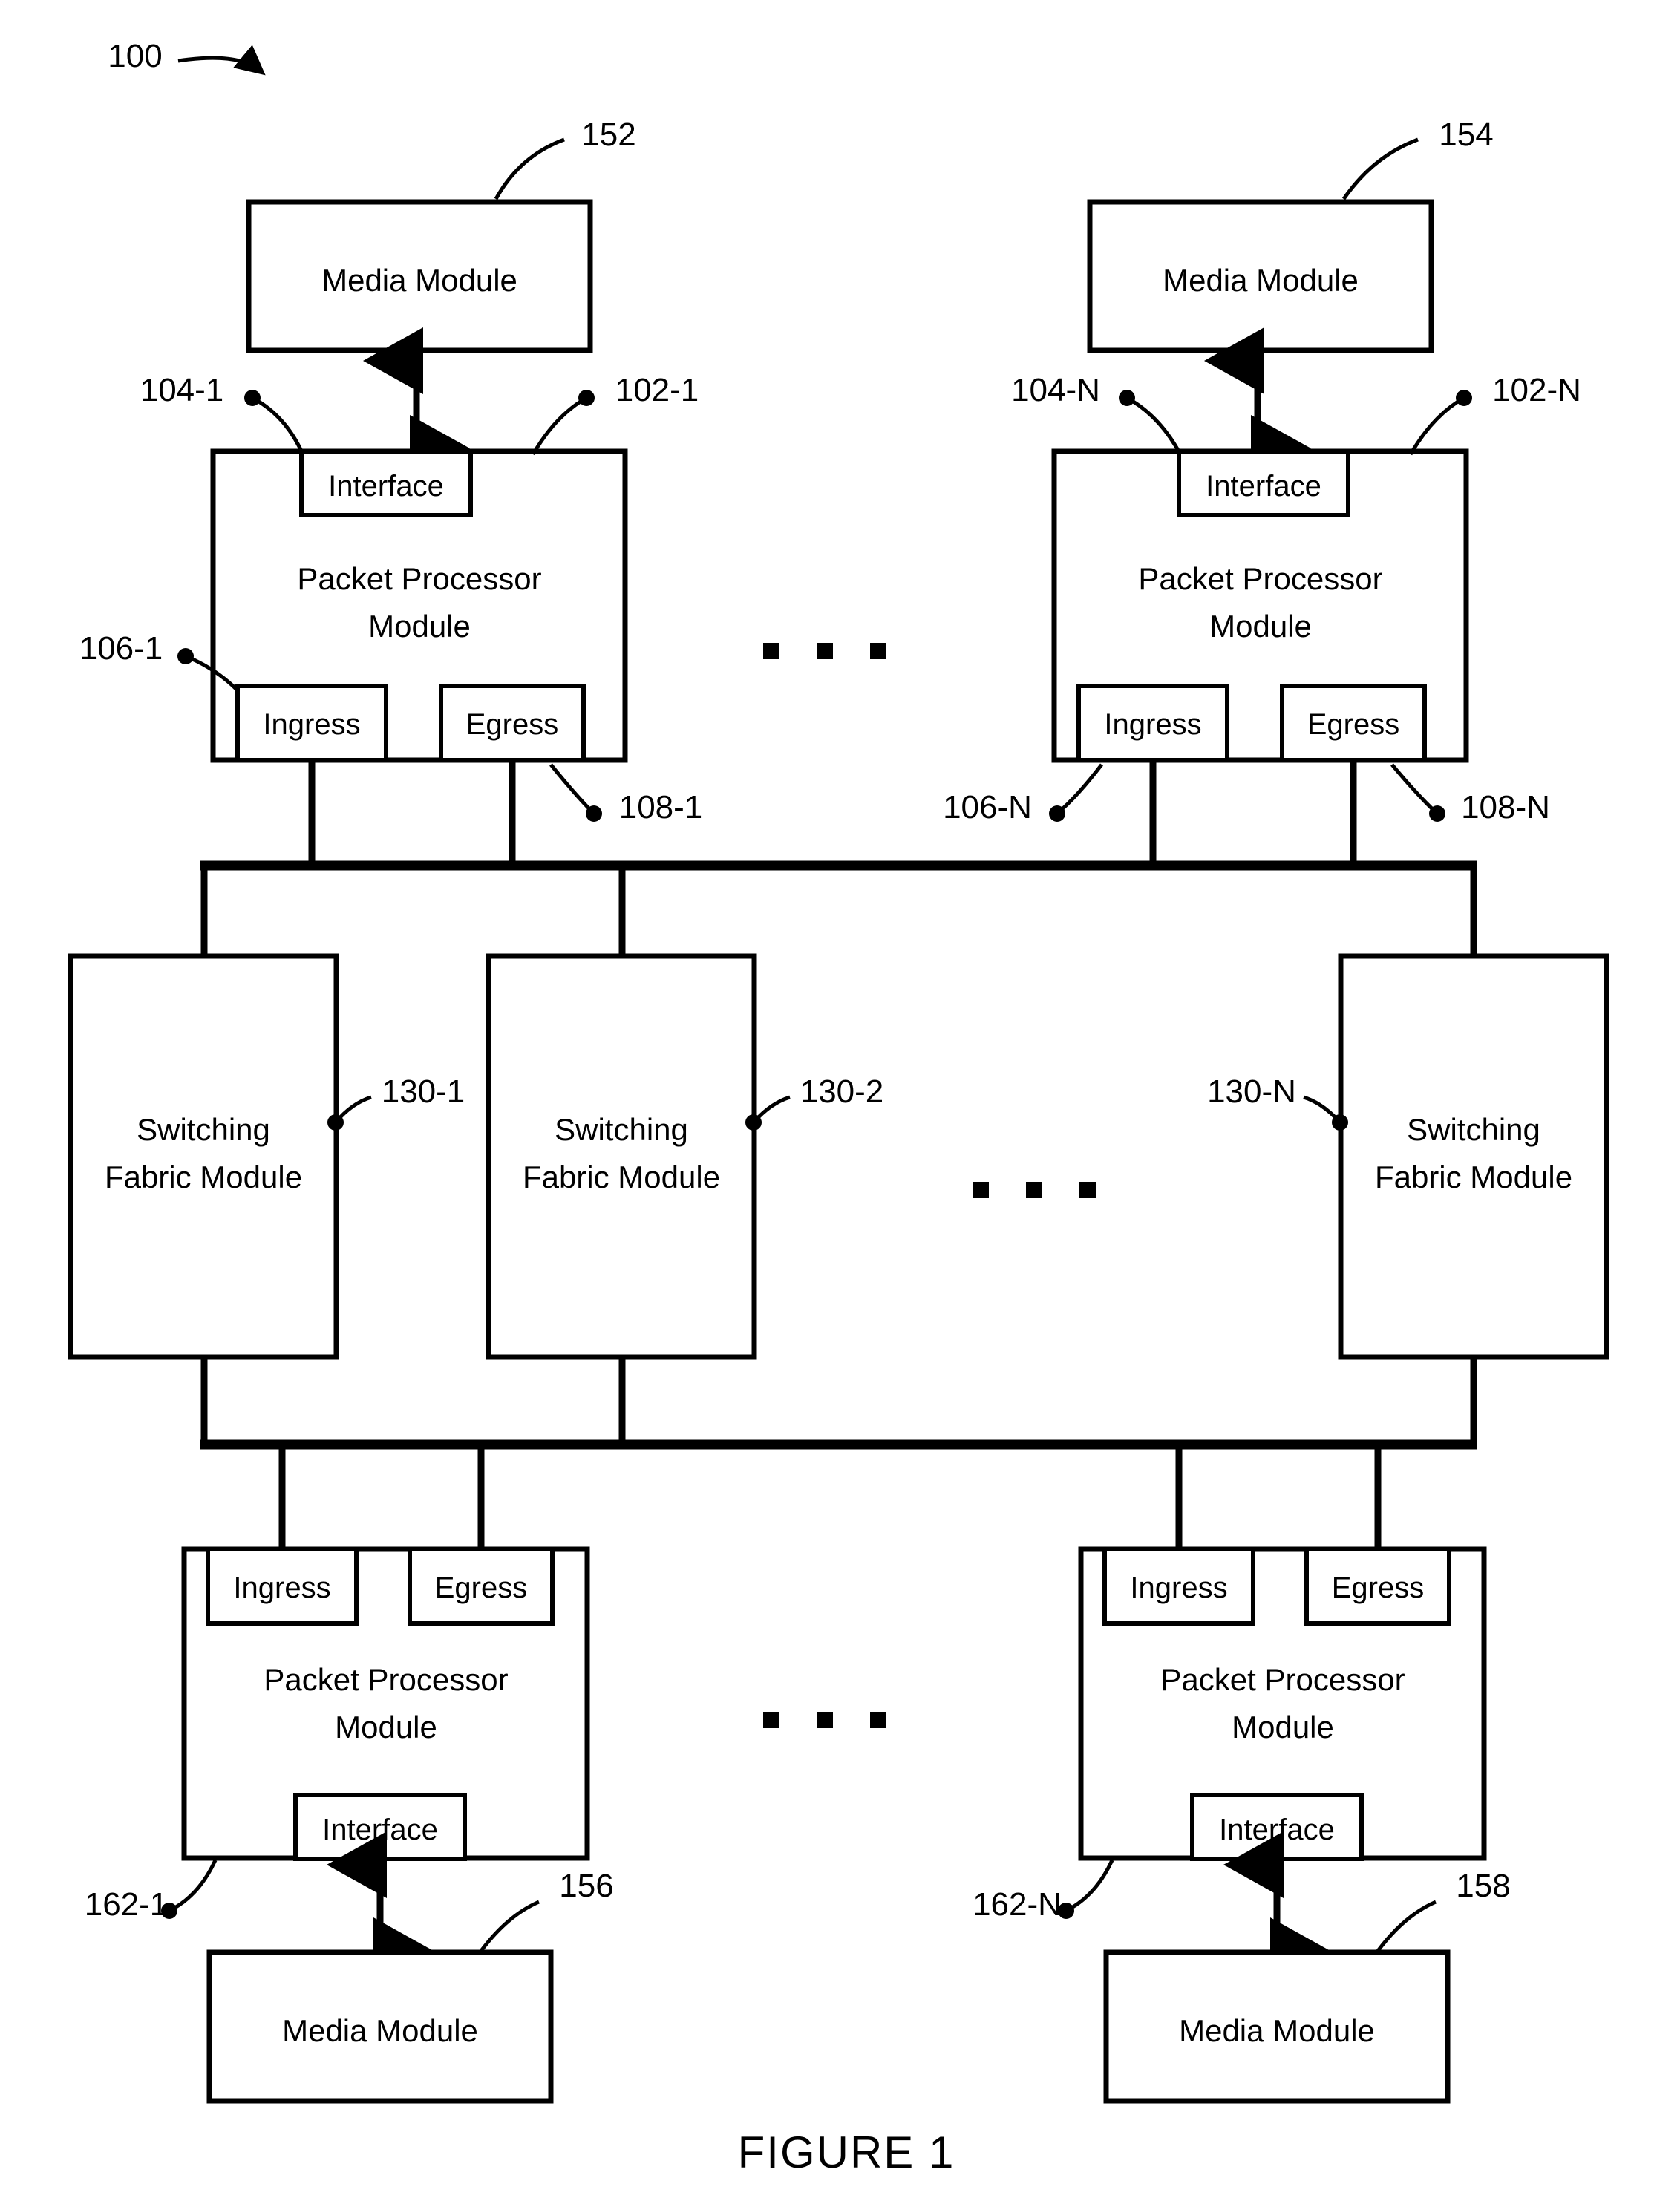 This screenshot has width=1680, height=2204. Describe the element at coordinates (1440, 422) in the screenshot. I see `packet-processor-102-n-leader` at that location.